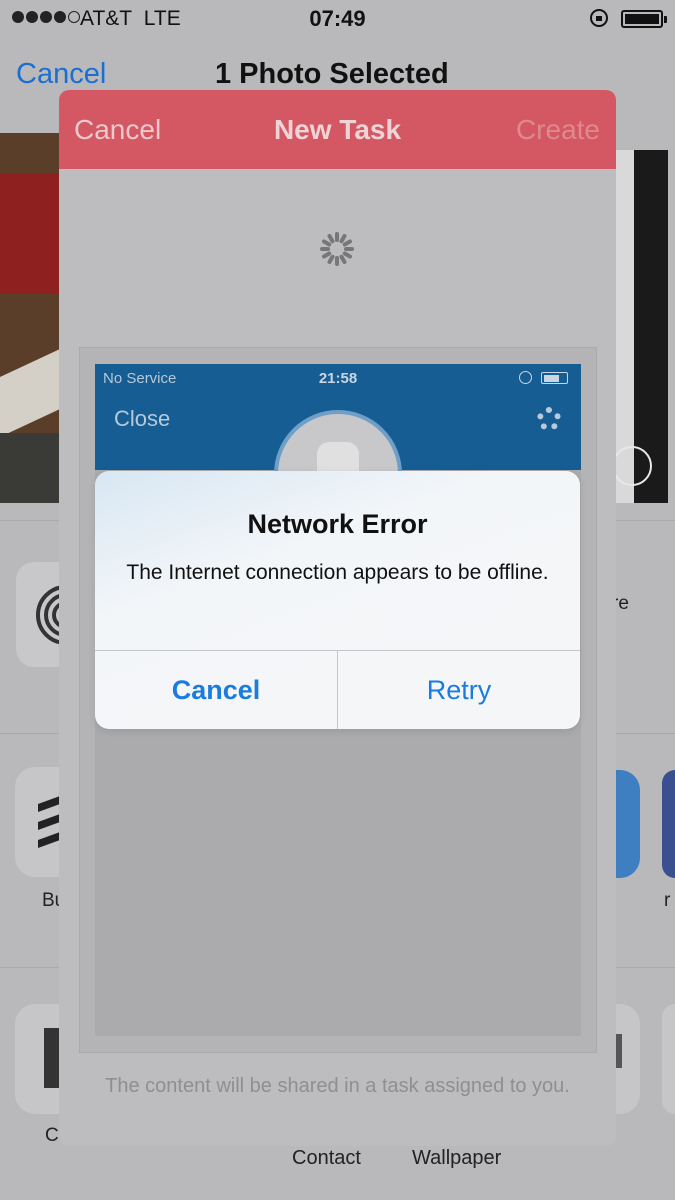  I want to click on attachment-close-label: Close, so click(142, 418).